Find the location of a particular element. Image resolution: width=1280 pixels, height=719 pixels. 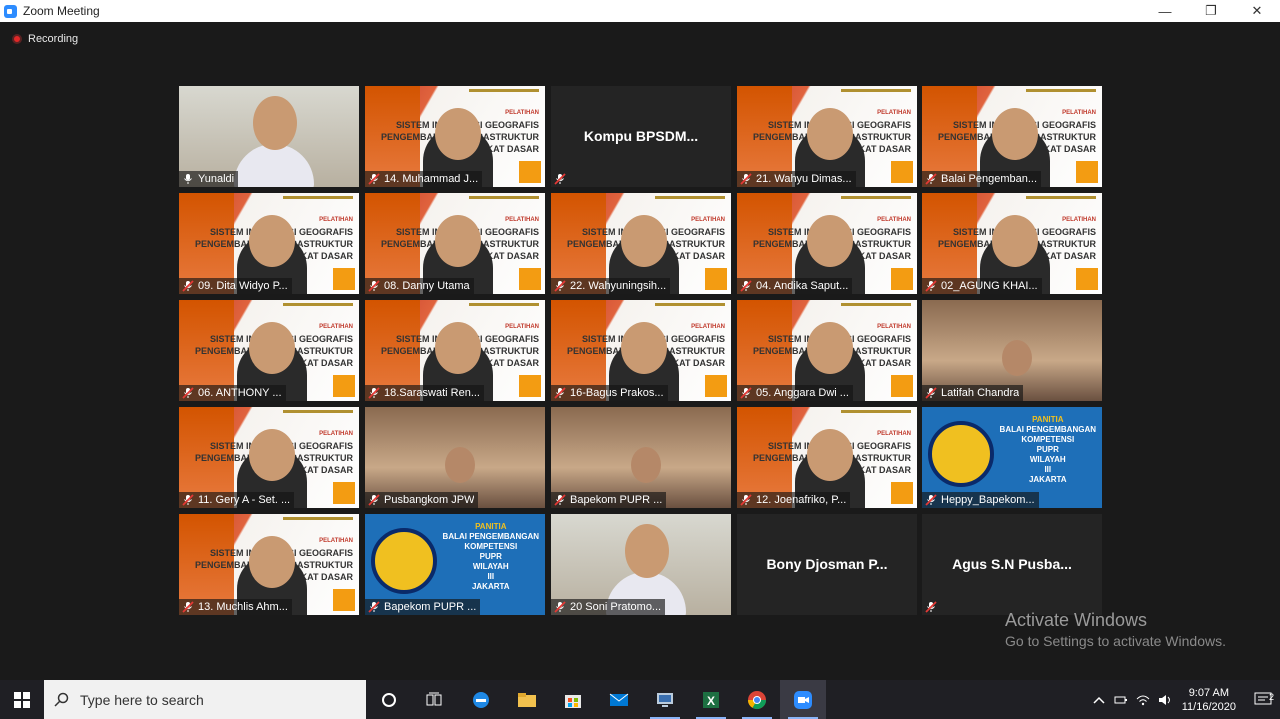

participant-tile: Latifah Chandra is located at coordinates (1012, 350).